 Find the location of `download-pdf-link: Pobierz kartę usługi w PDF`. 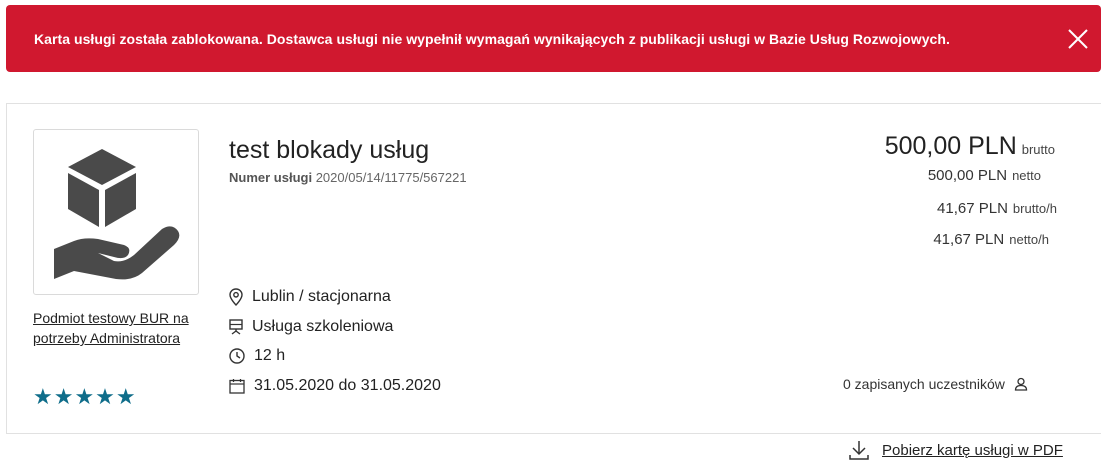

download-pdf-link: Pobierz kartę usługi w PDF is located at coordinates (955, 450).